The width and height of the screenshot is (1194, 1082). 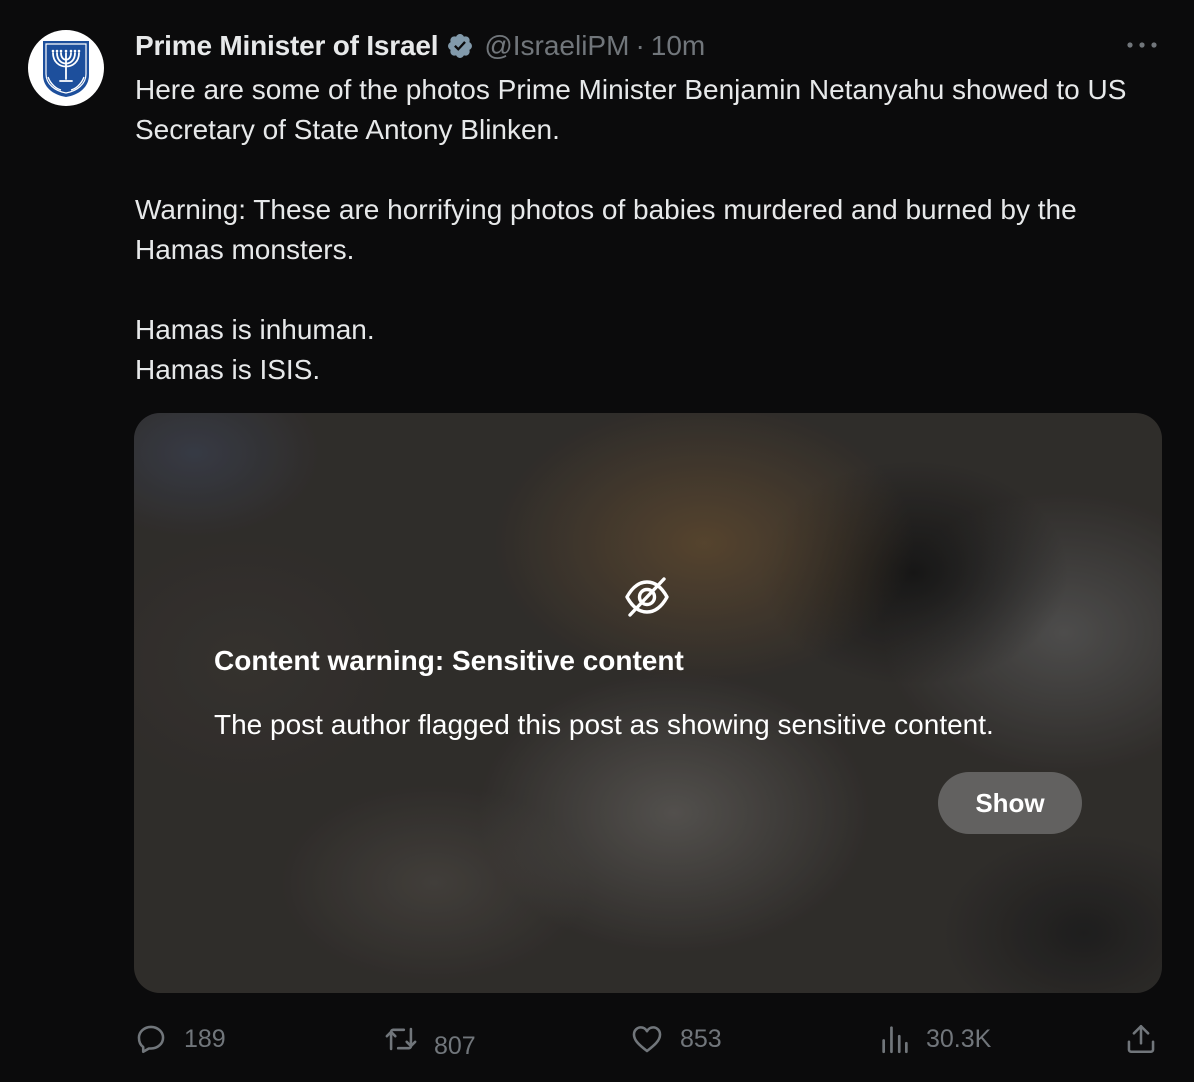 What do you see at coordinates (255, 329) in the screenshot?
I see `post-paragraph: Hamas is inhuman.` at bounding box center [255, 329].